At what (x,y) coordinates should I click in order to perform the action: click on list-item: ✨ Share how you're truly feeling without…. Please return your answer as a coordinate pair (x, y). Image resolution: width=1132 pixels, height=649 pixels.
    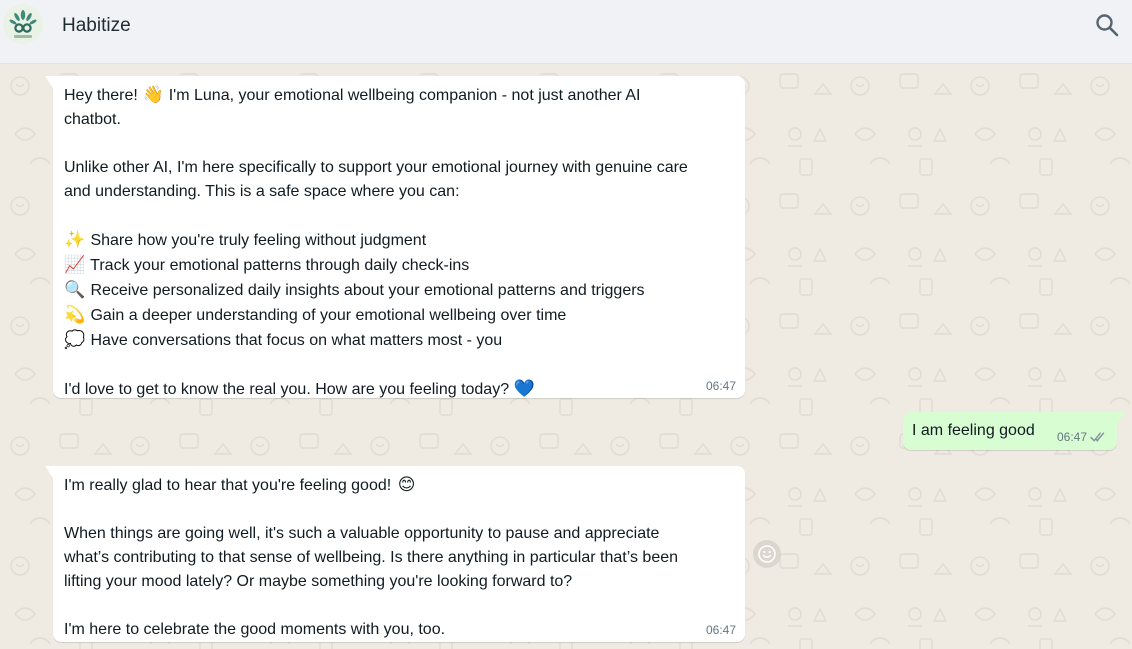
    Looking at the image, I should click on (398, 240).